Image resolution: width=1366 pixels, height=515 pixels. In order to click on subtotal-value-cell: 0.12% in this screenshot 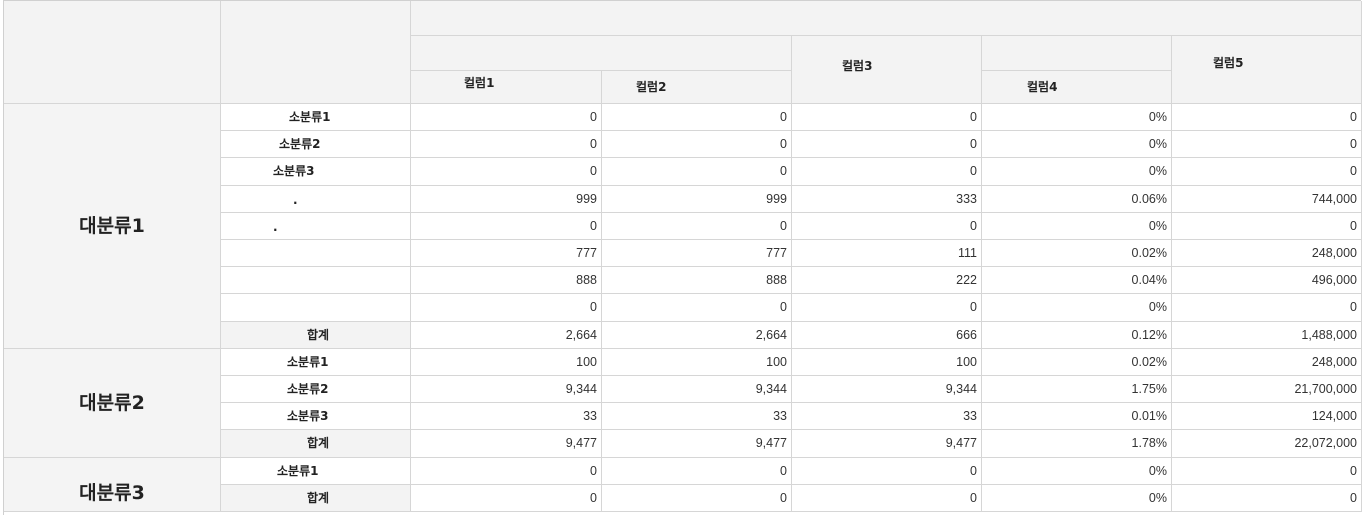, I will do `click(1077, 335)`.